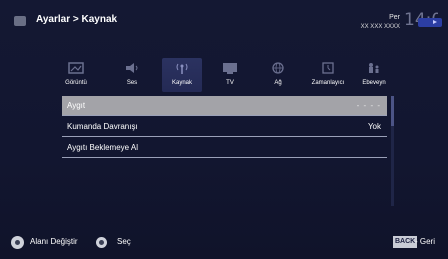 The height and width of the screenshot is (259, 448). I want to click on tab-parental: Ebeveyn, so click(374, 75).